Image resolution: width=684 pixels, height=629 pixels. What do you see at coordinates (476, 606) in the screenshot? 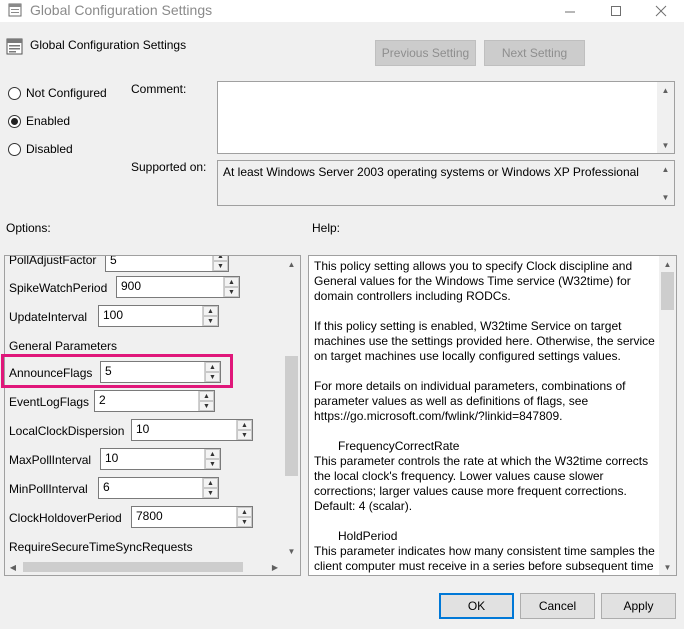
I see `ok-button: OK` at bounding box center [476, 606].